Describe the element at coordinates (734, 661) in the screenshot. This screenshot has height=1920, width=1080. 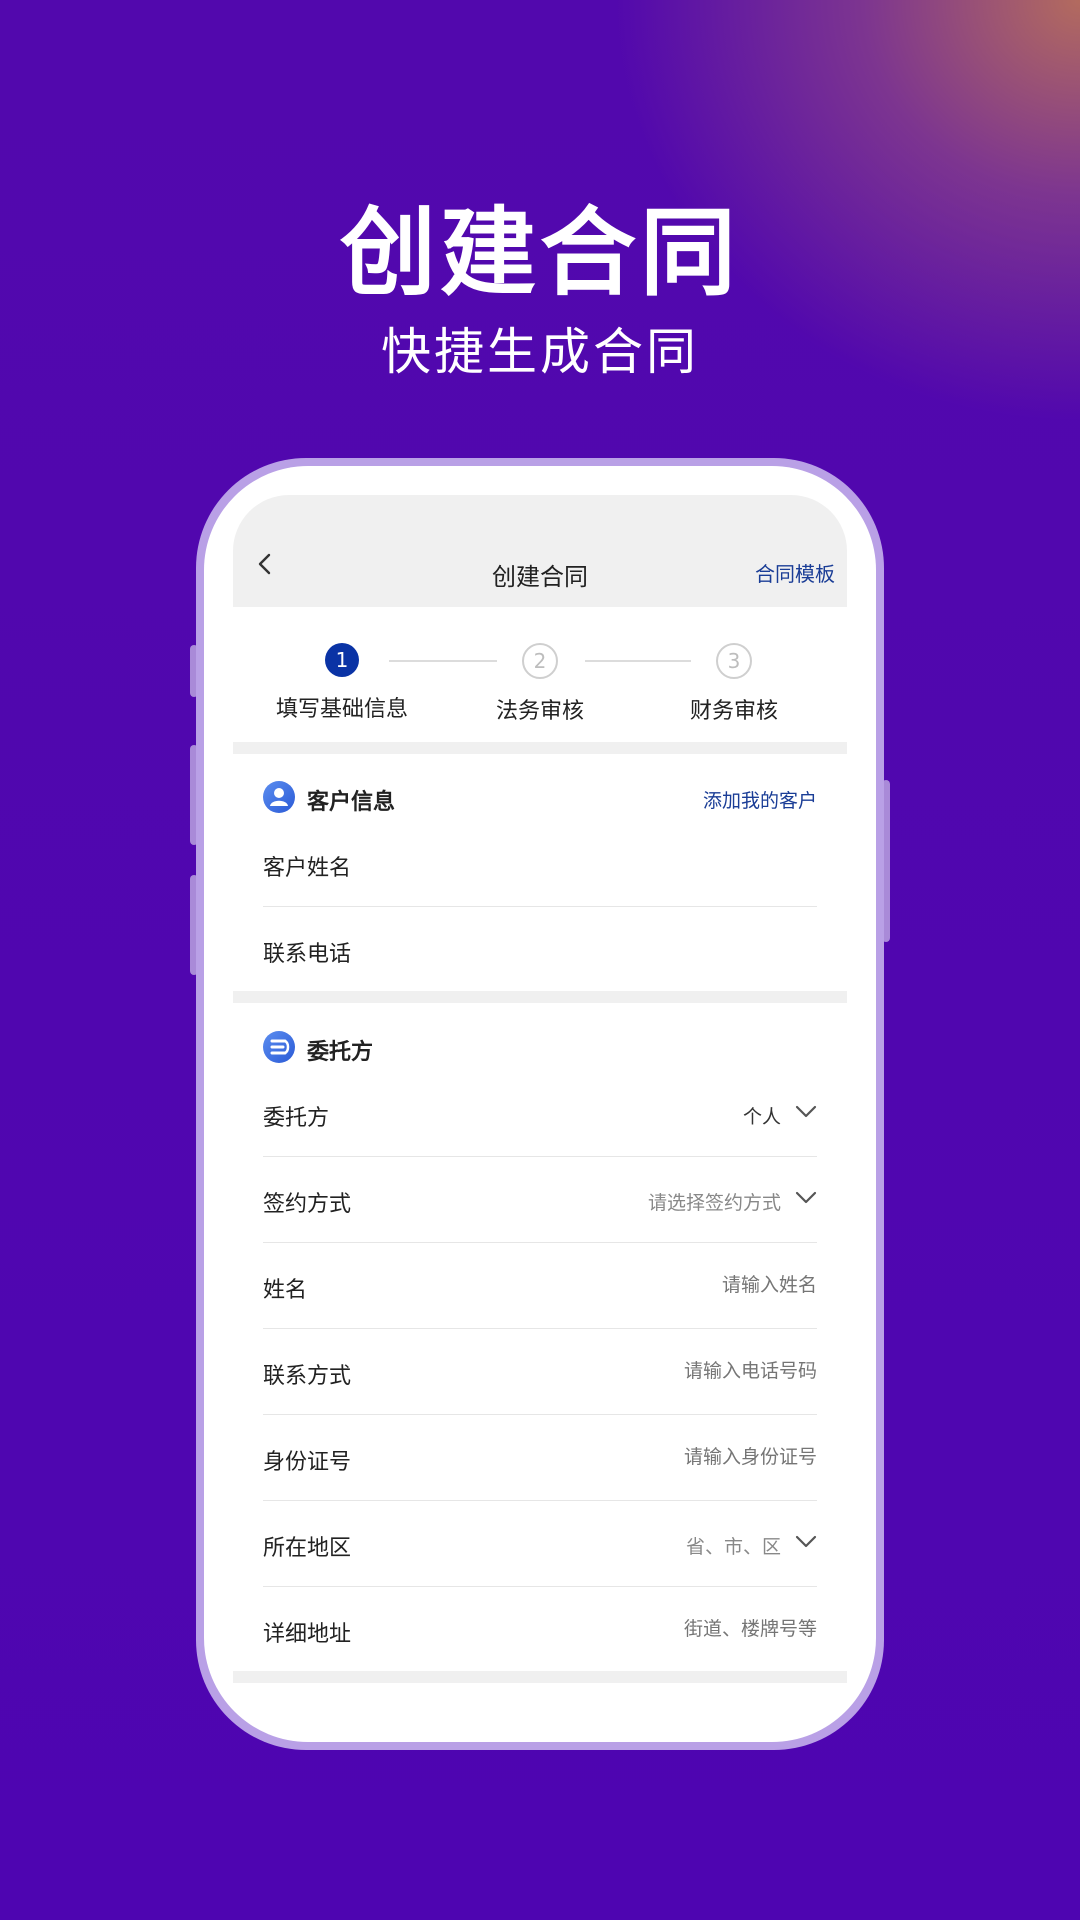
I see `step-number: 3` at that location.